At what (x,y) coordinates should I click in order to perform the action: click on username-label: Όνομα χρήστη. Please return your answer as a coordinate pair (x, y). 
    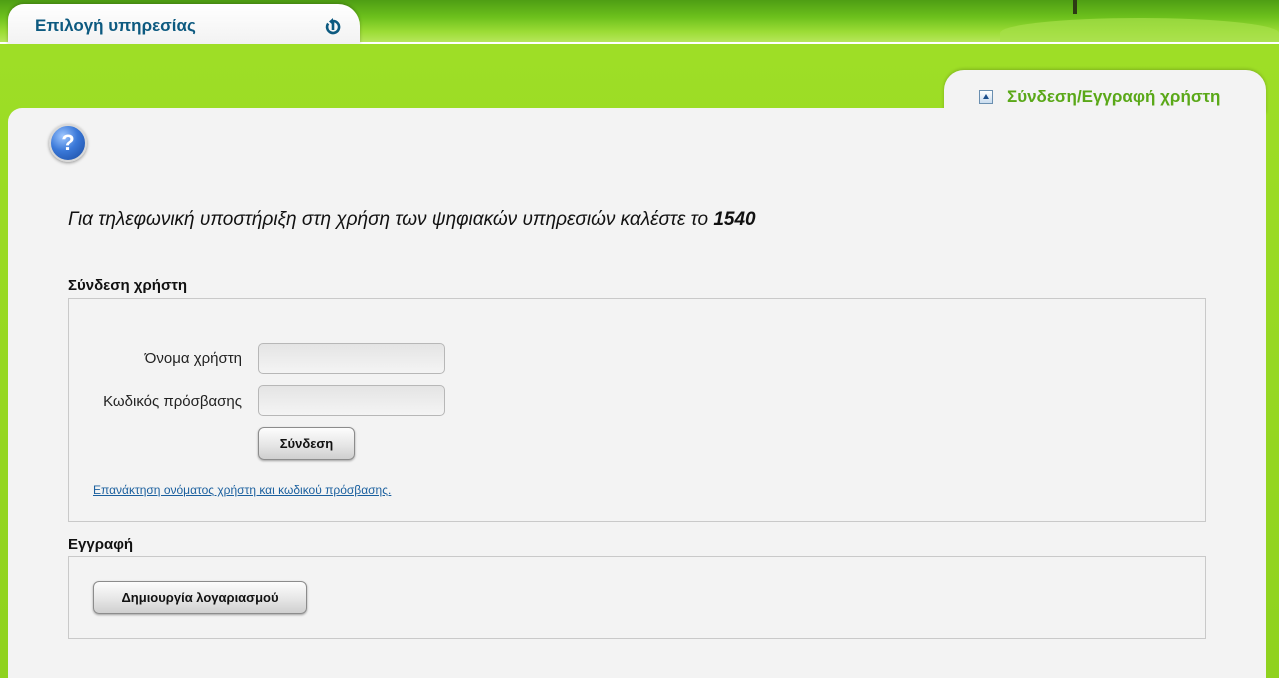
    Looking at the image, I should click on (193, 358).